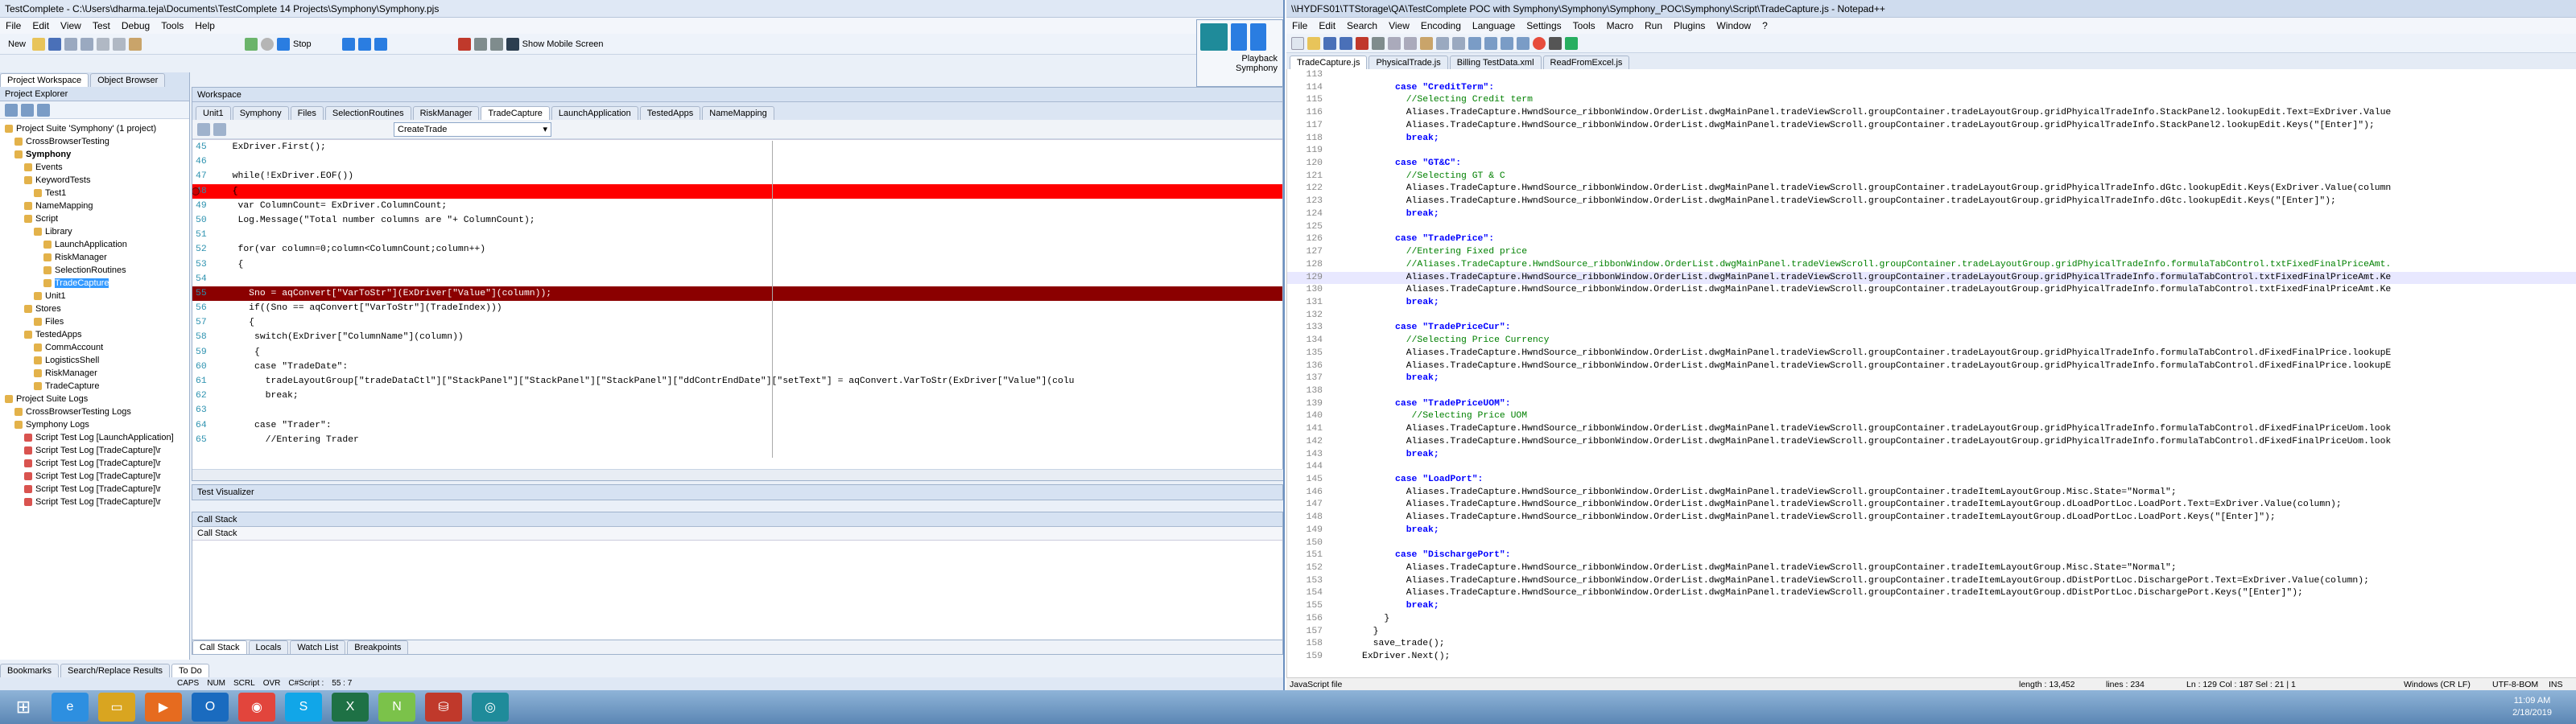  What do you see at coordinates (1442, 43) in the screenshot?
I see `undo-icon` at bounding box center [1442, 43].